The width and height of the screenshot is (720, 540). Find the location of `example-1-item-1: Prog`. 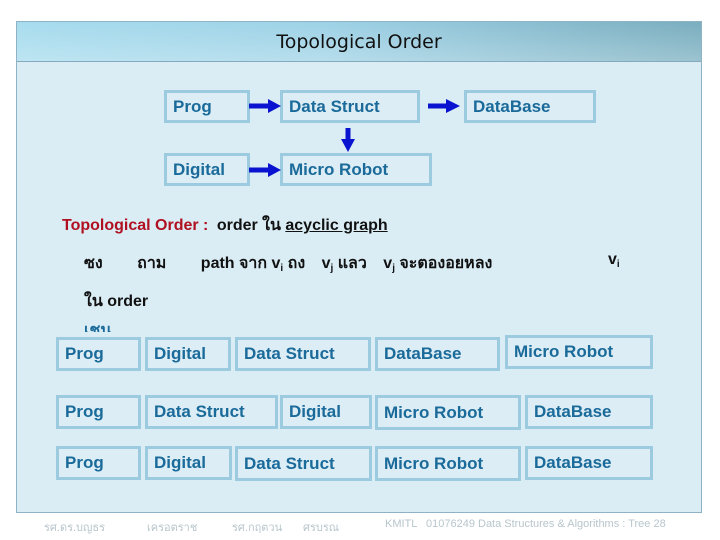

example-1-item-1: Prog is located at coordinates (98, 354).